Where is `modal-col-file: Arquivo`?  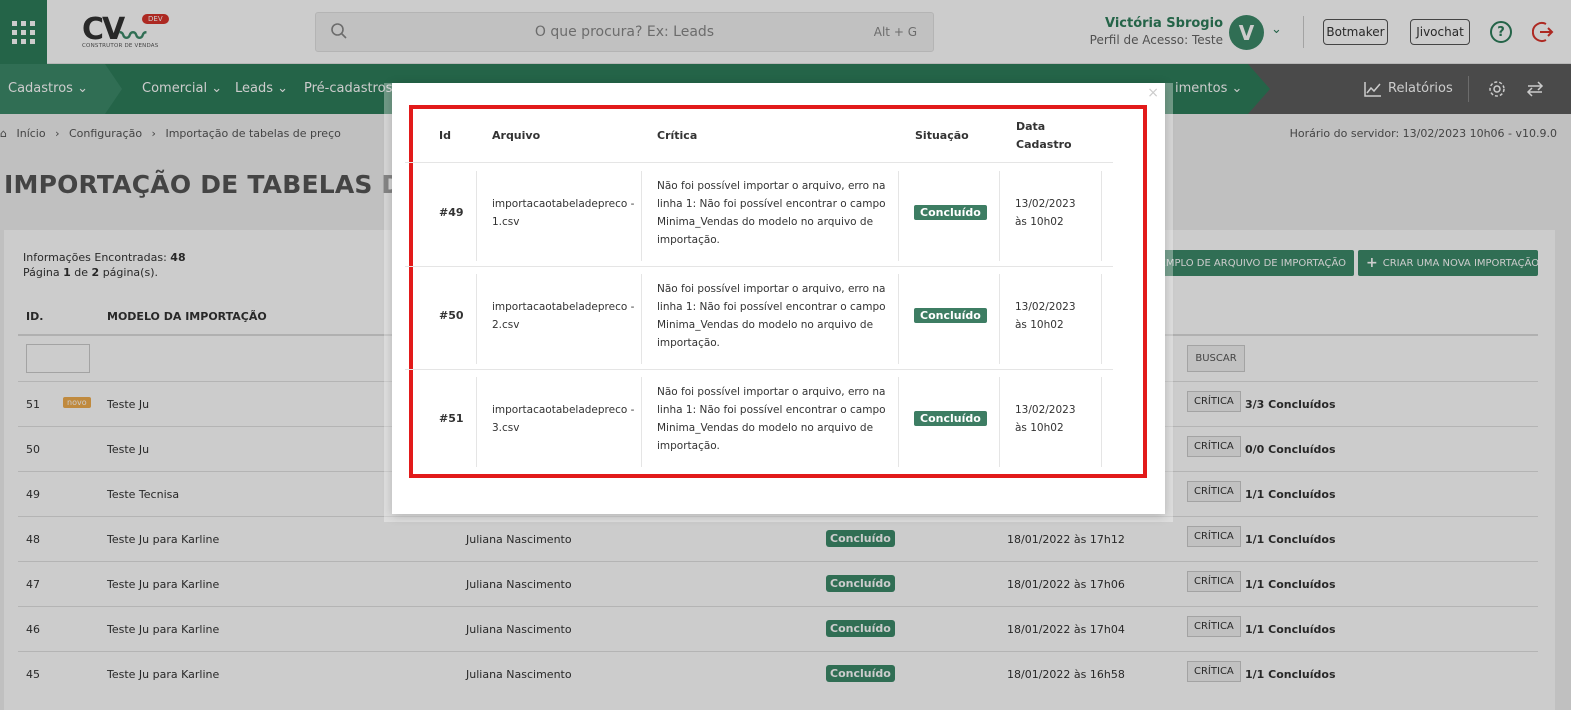 modal-col-file: Arquivo is located at coordinates (516, 135).